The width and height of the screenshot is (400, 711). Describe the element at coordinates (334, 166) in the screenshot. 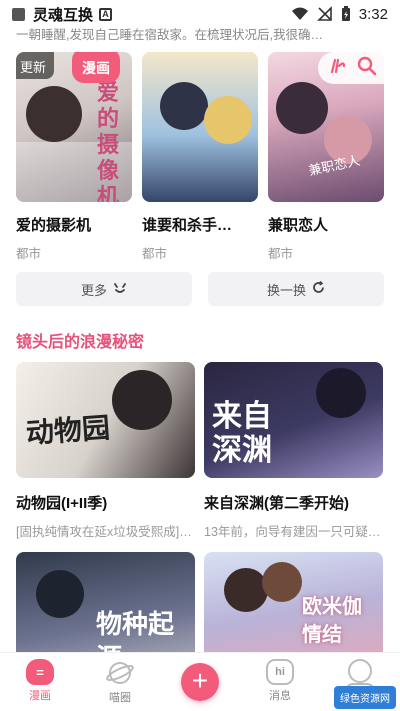

I see `cover-title-art: 兼职恋人` at that location.